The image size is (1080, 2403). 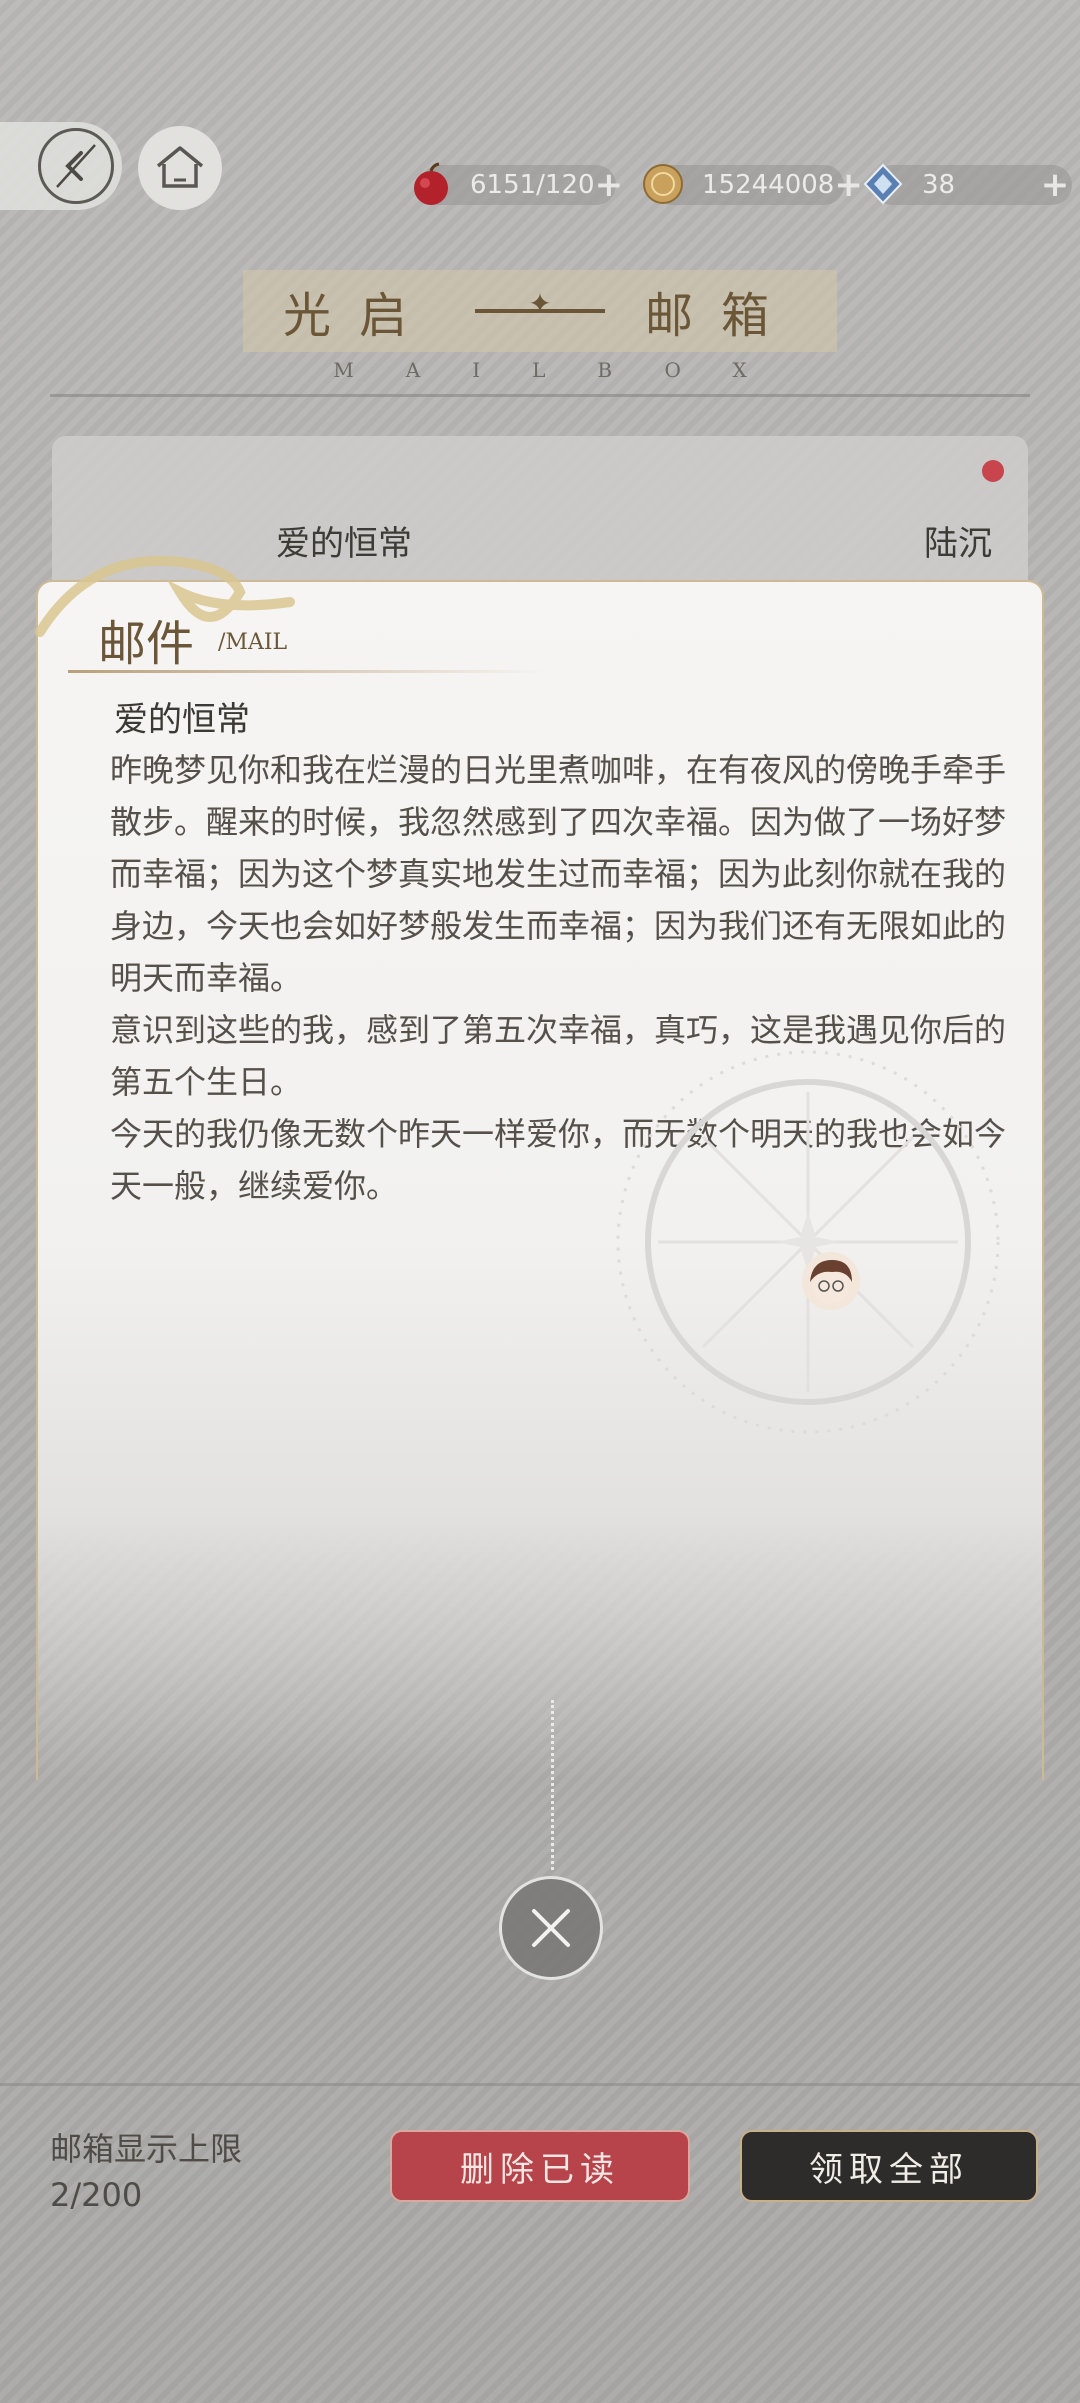 What do you see at coordinates (768, 185) in the screenshot?
I see `coin-value: 15244008` at bounding box center [768, 185].